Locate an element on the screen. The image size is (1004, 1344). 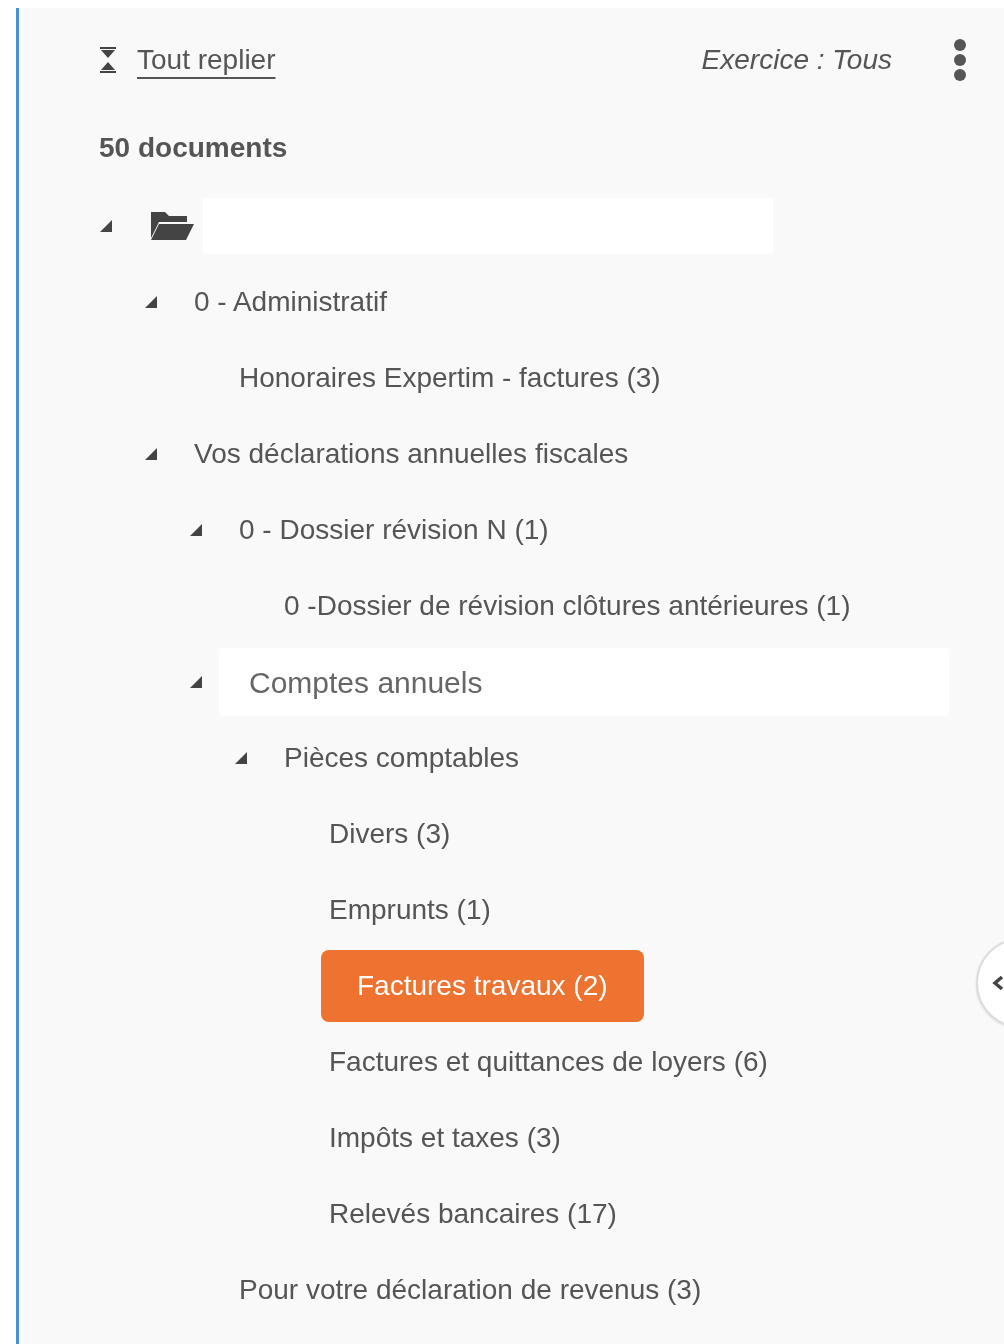
chevron-left-icon is located at coordinates (998, 983).